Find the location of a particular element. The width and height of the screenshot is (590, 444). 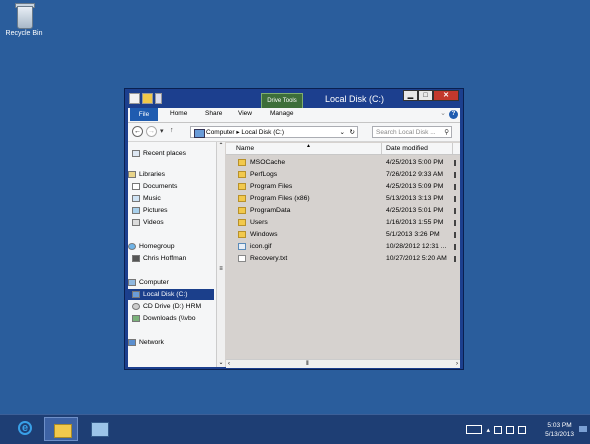

text-file-icon is located at coordinates (242, 258).